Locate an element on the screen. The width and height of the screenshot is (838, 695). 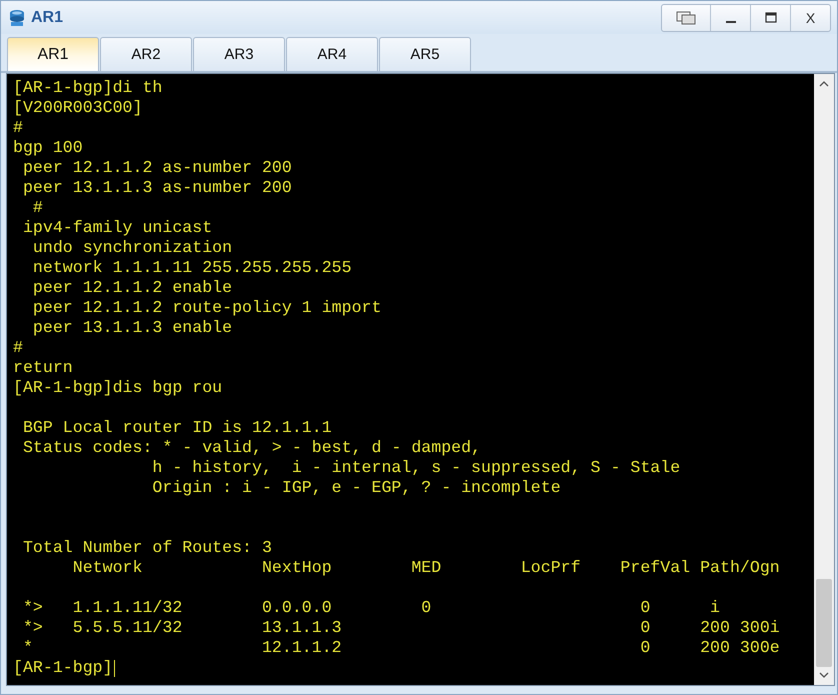
terminal-line: bgp 100 is located at coordinates (48, 148).